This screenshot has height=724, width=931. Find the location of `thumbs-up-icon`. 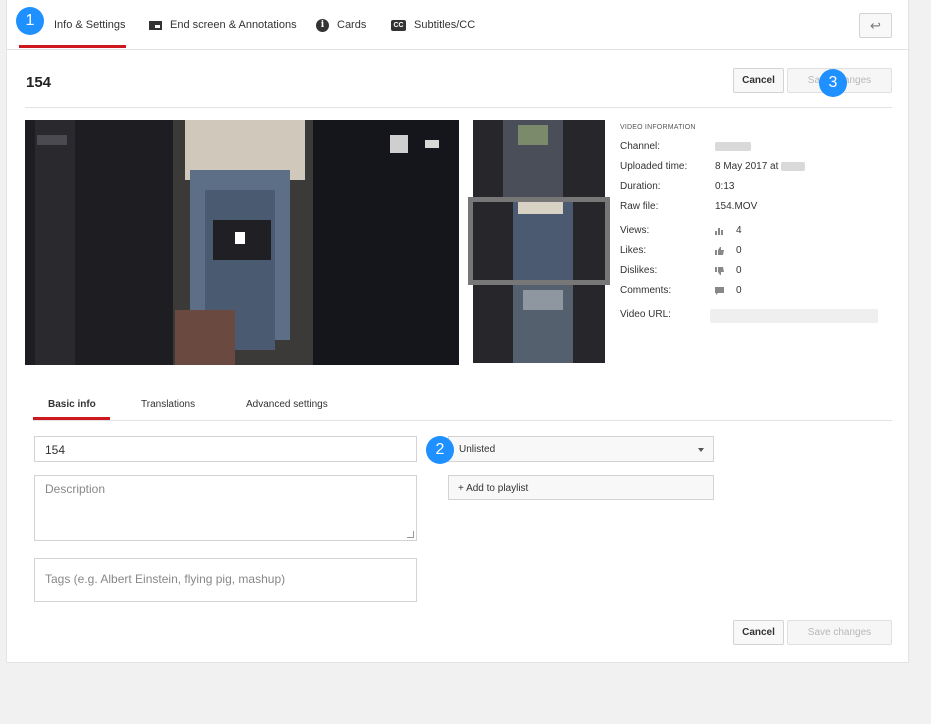

thumbs-up-icon is located at coordinates (719, 251).